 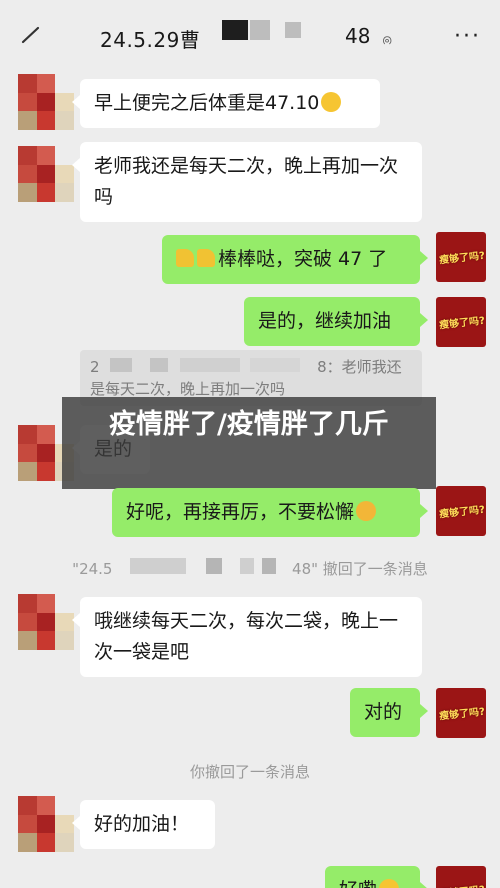 I want to click on message-bubble-outgoing: 好呢，再接再厉，不要松懈, so click(x=270, y=512).